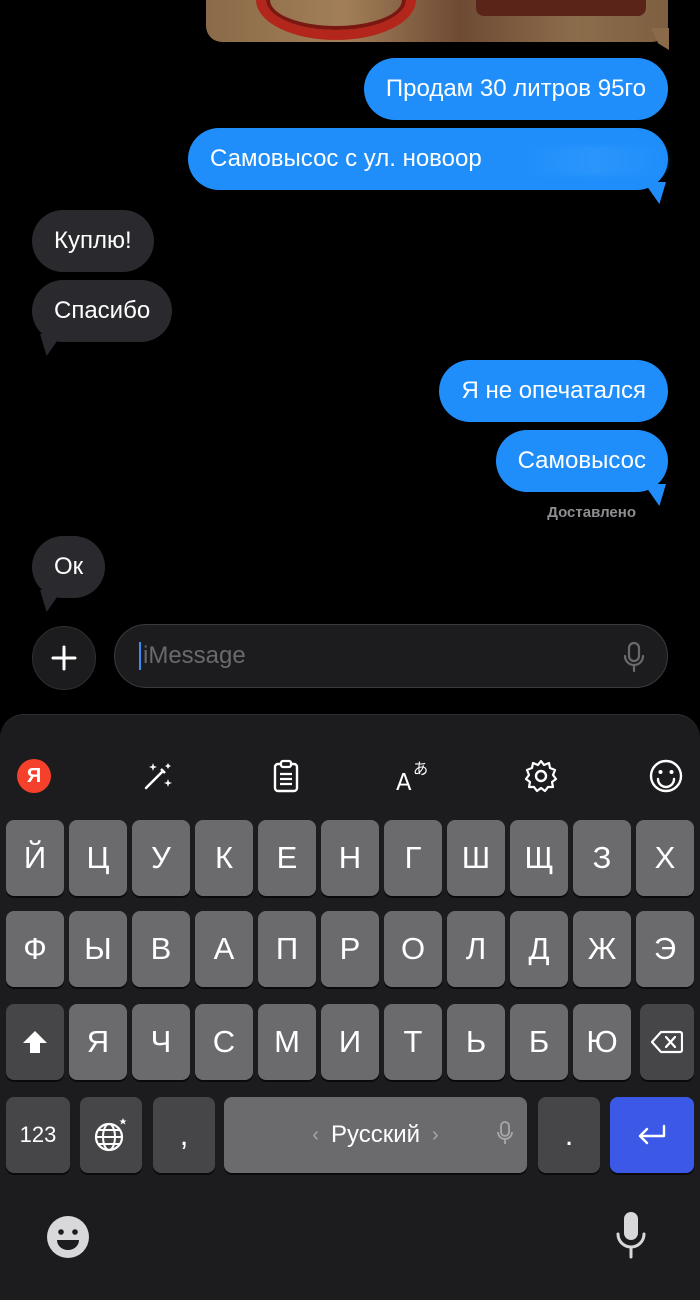  Describe the element at coordinates (539, 949) in the screenshot. I see `key: Д` at that location.